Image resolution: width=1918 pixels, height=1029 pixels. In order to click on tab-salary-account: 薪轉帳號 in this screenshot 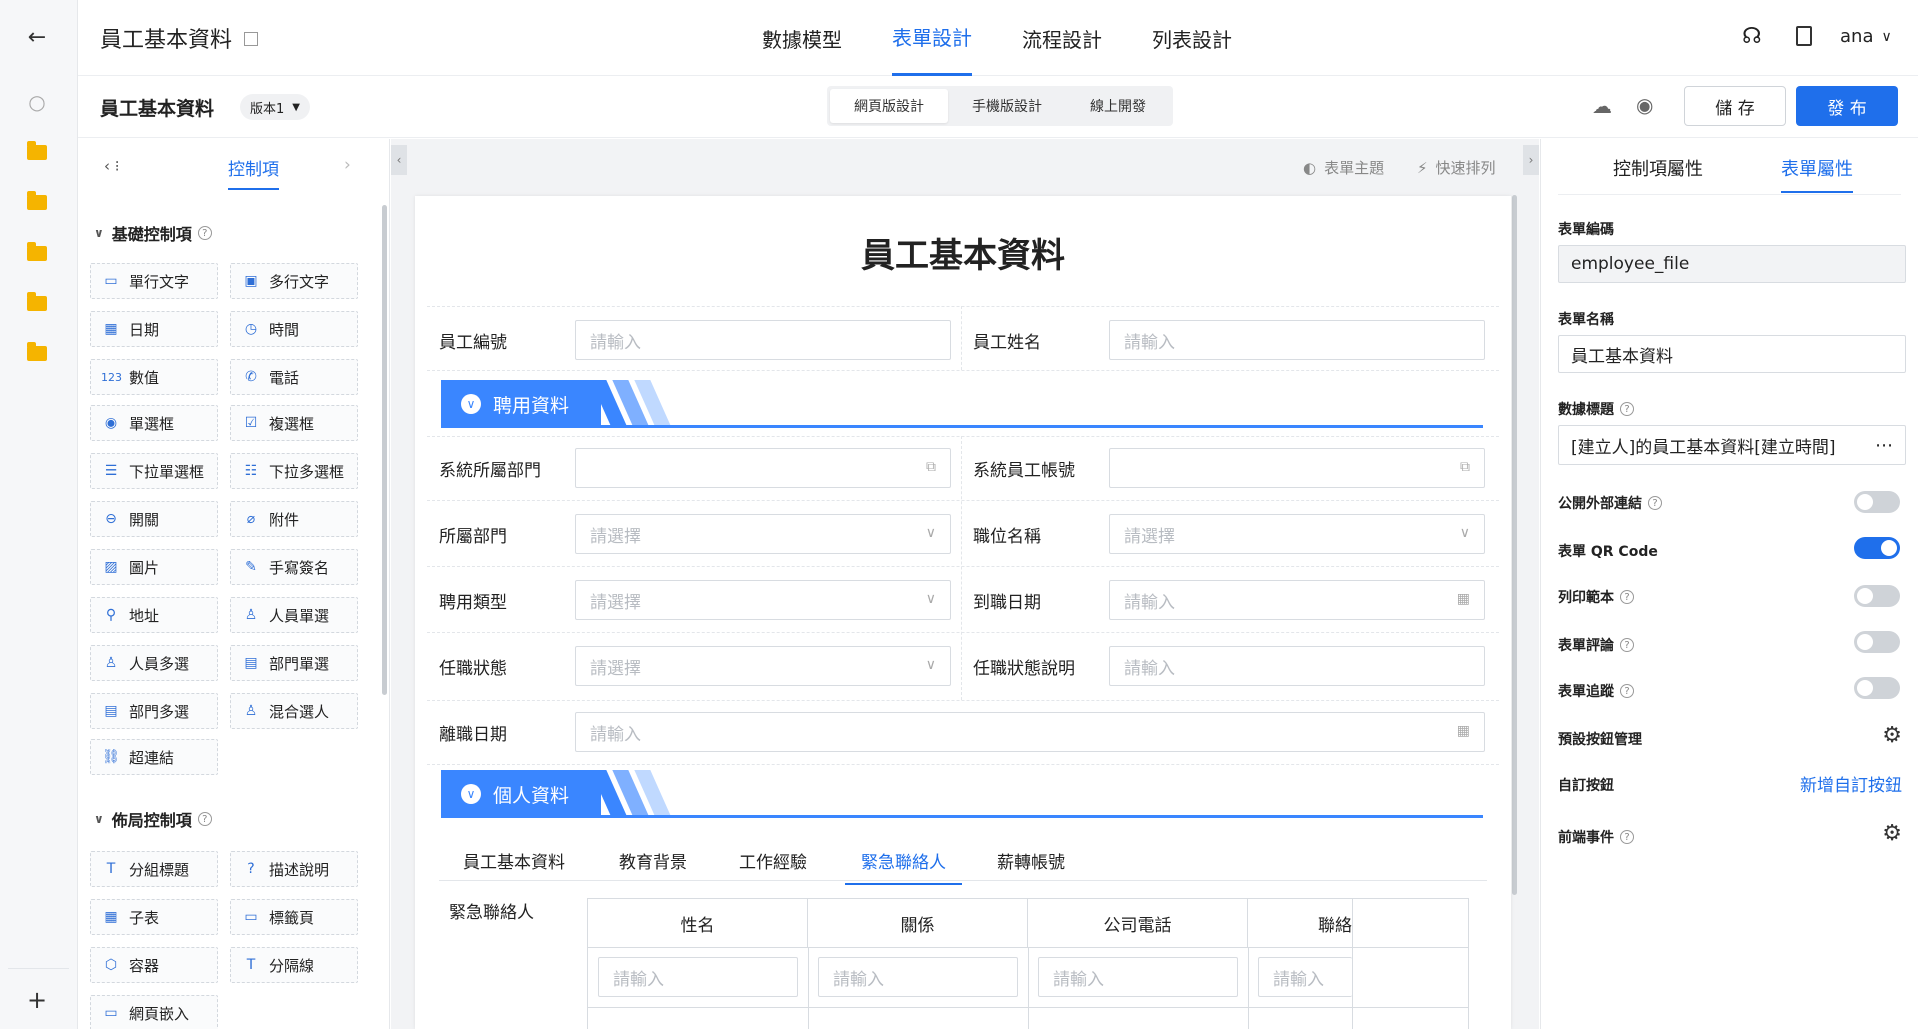, I will do `click(1031, 860)`.